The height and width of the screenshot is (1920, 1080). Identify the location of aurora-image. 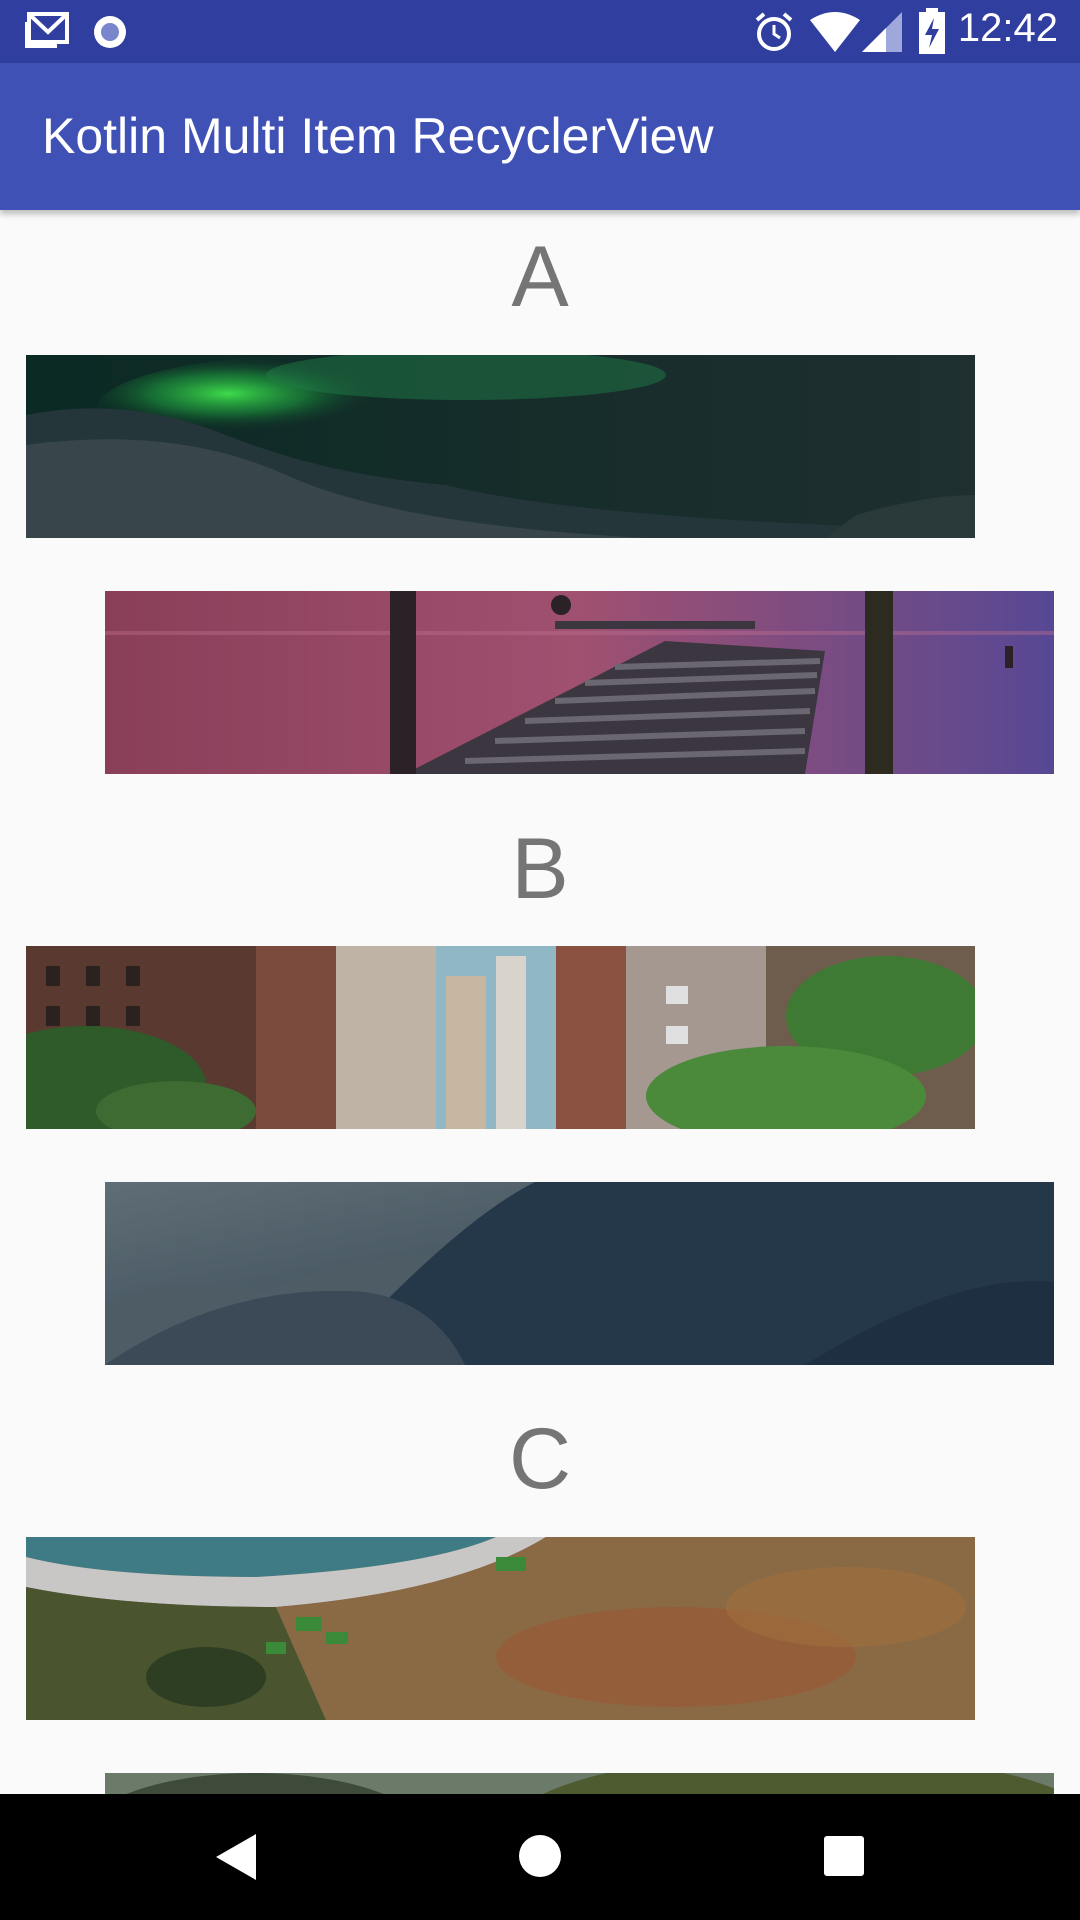
(500, 446).